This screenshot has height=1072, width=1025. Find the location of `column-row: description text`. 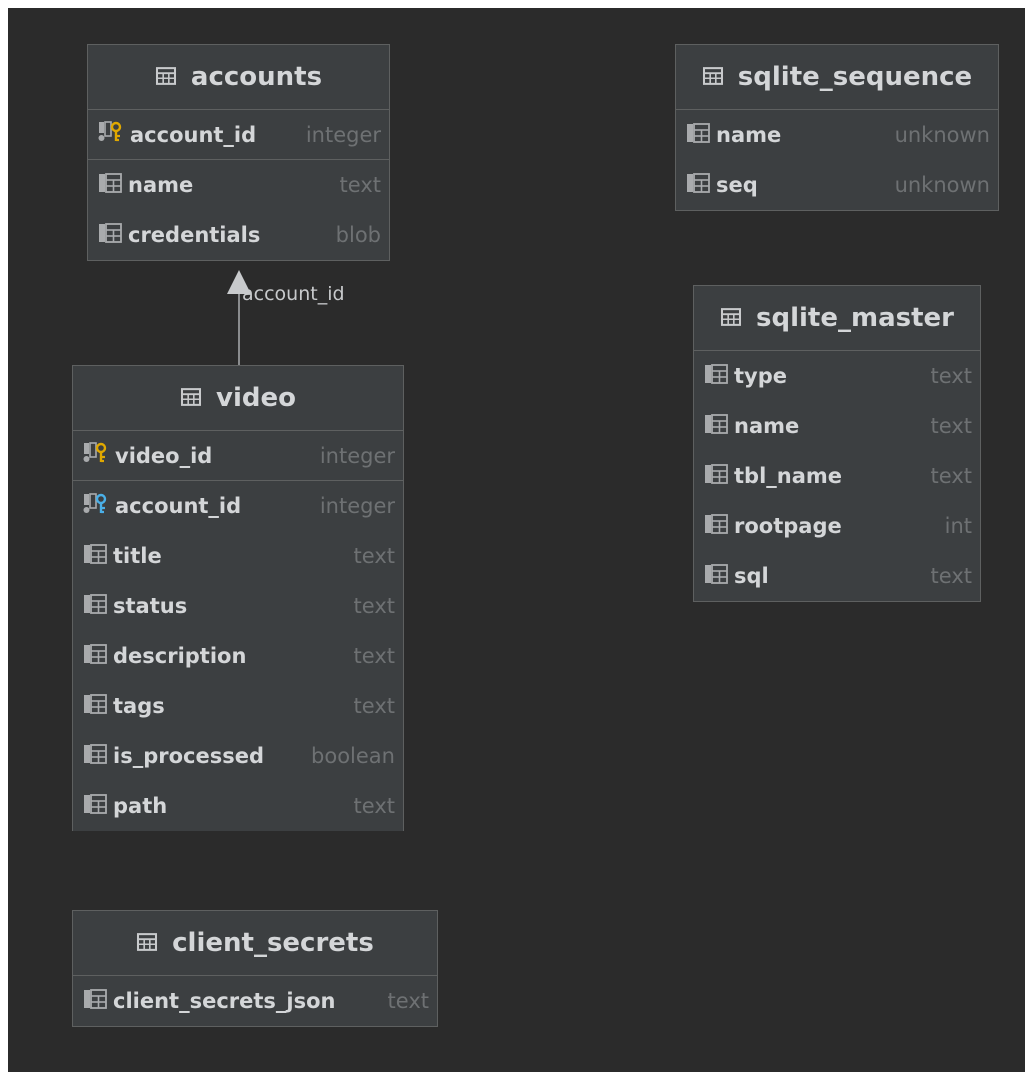

column-row: description text is located at coordinates (238, 656).